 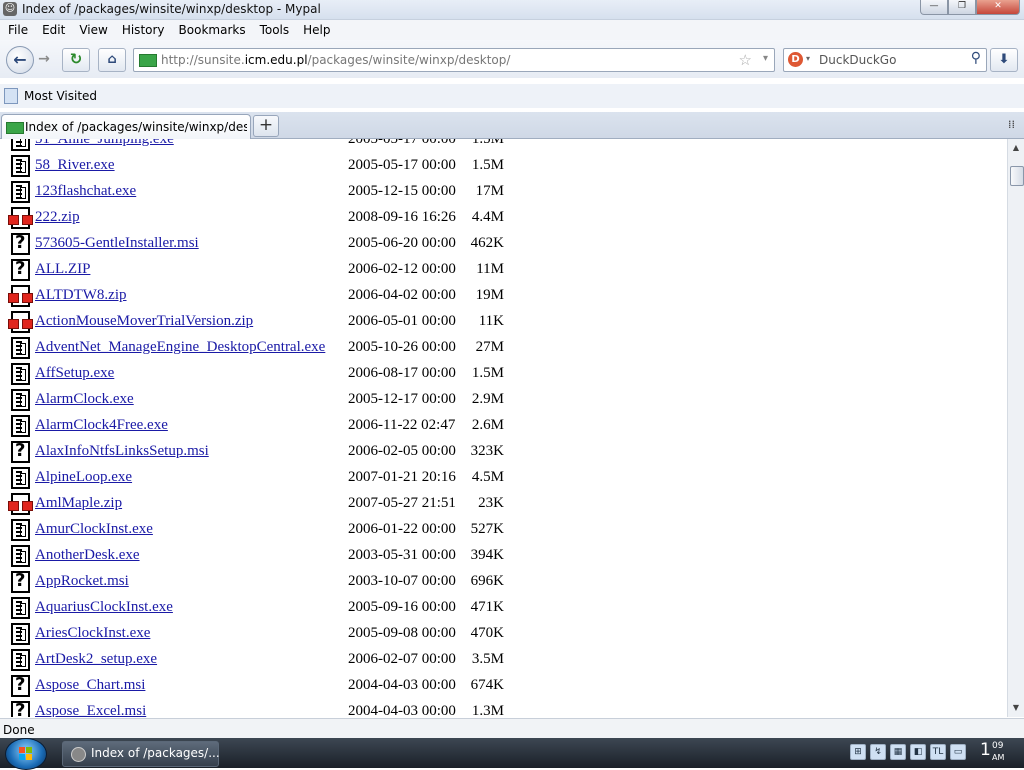 I want to click on file-link: AlaxInfoNtfsLinksSetup.msi, so click(x=122, y=451).